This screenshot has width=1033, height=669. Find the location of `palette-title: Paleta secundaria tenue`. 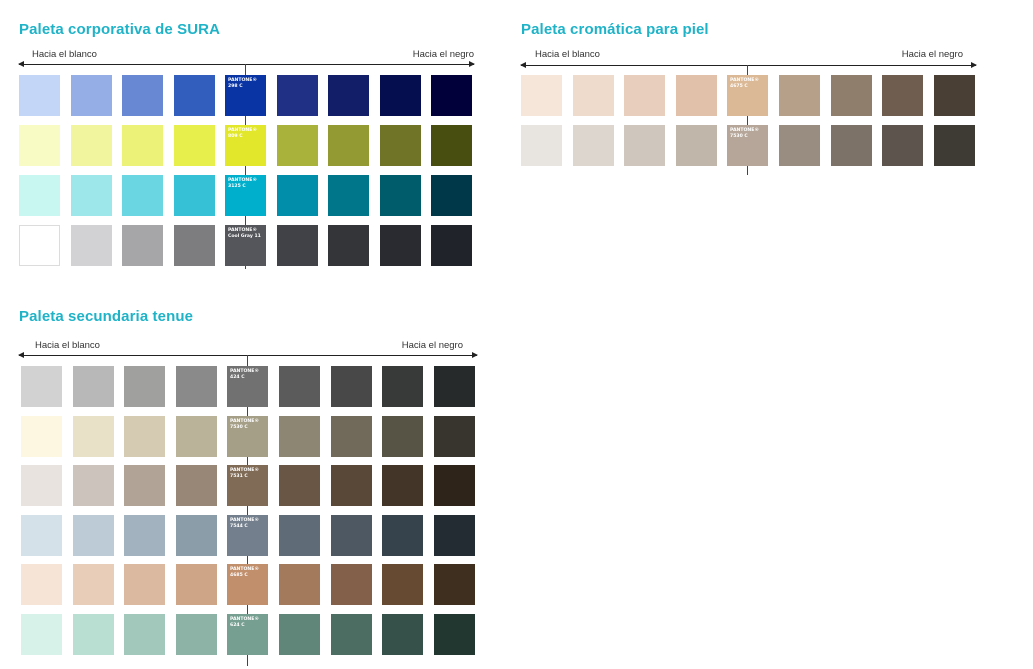

palette-title: Paleta secundaria tenue is located at coordinates (106, 316).